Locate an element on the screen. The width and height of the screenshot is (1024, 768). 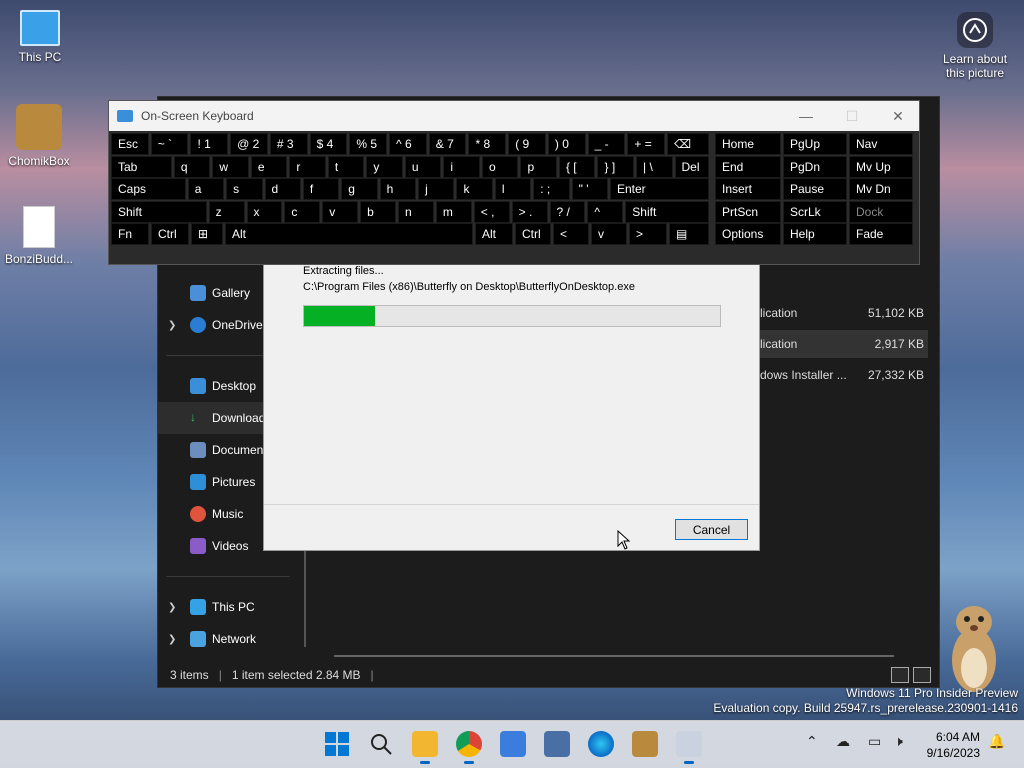
key-e: e is located at coordinates (269, 166).